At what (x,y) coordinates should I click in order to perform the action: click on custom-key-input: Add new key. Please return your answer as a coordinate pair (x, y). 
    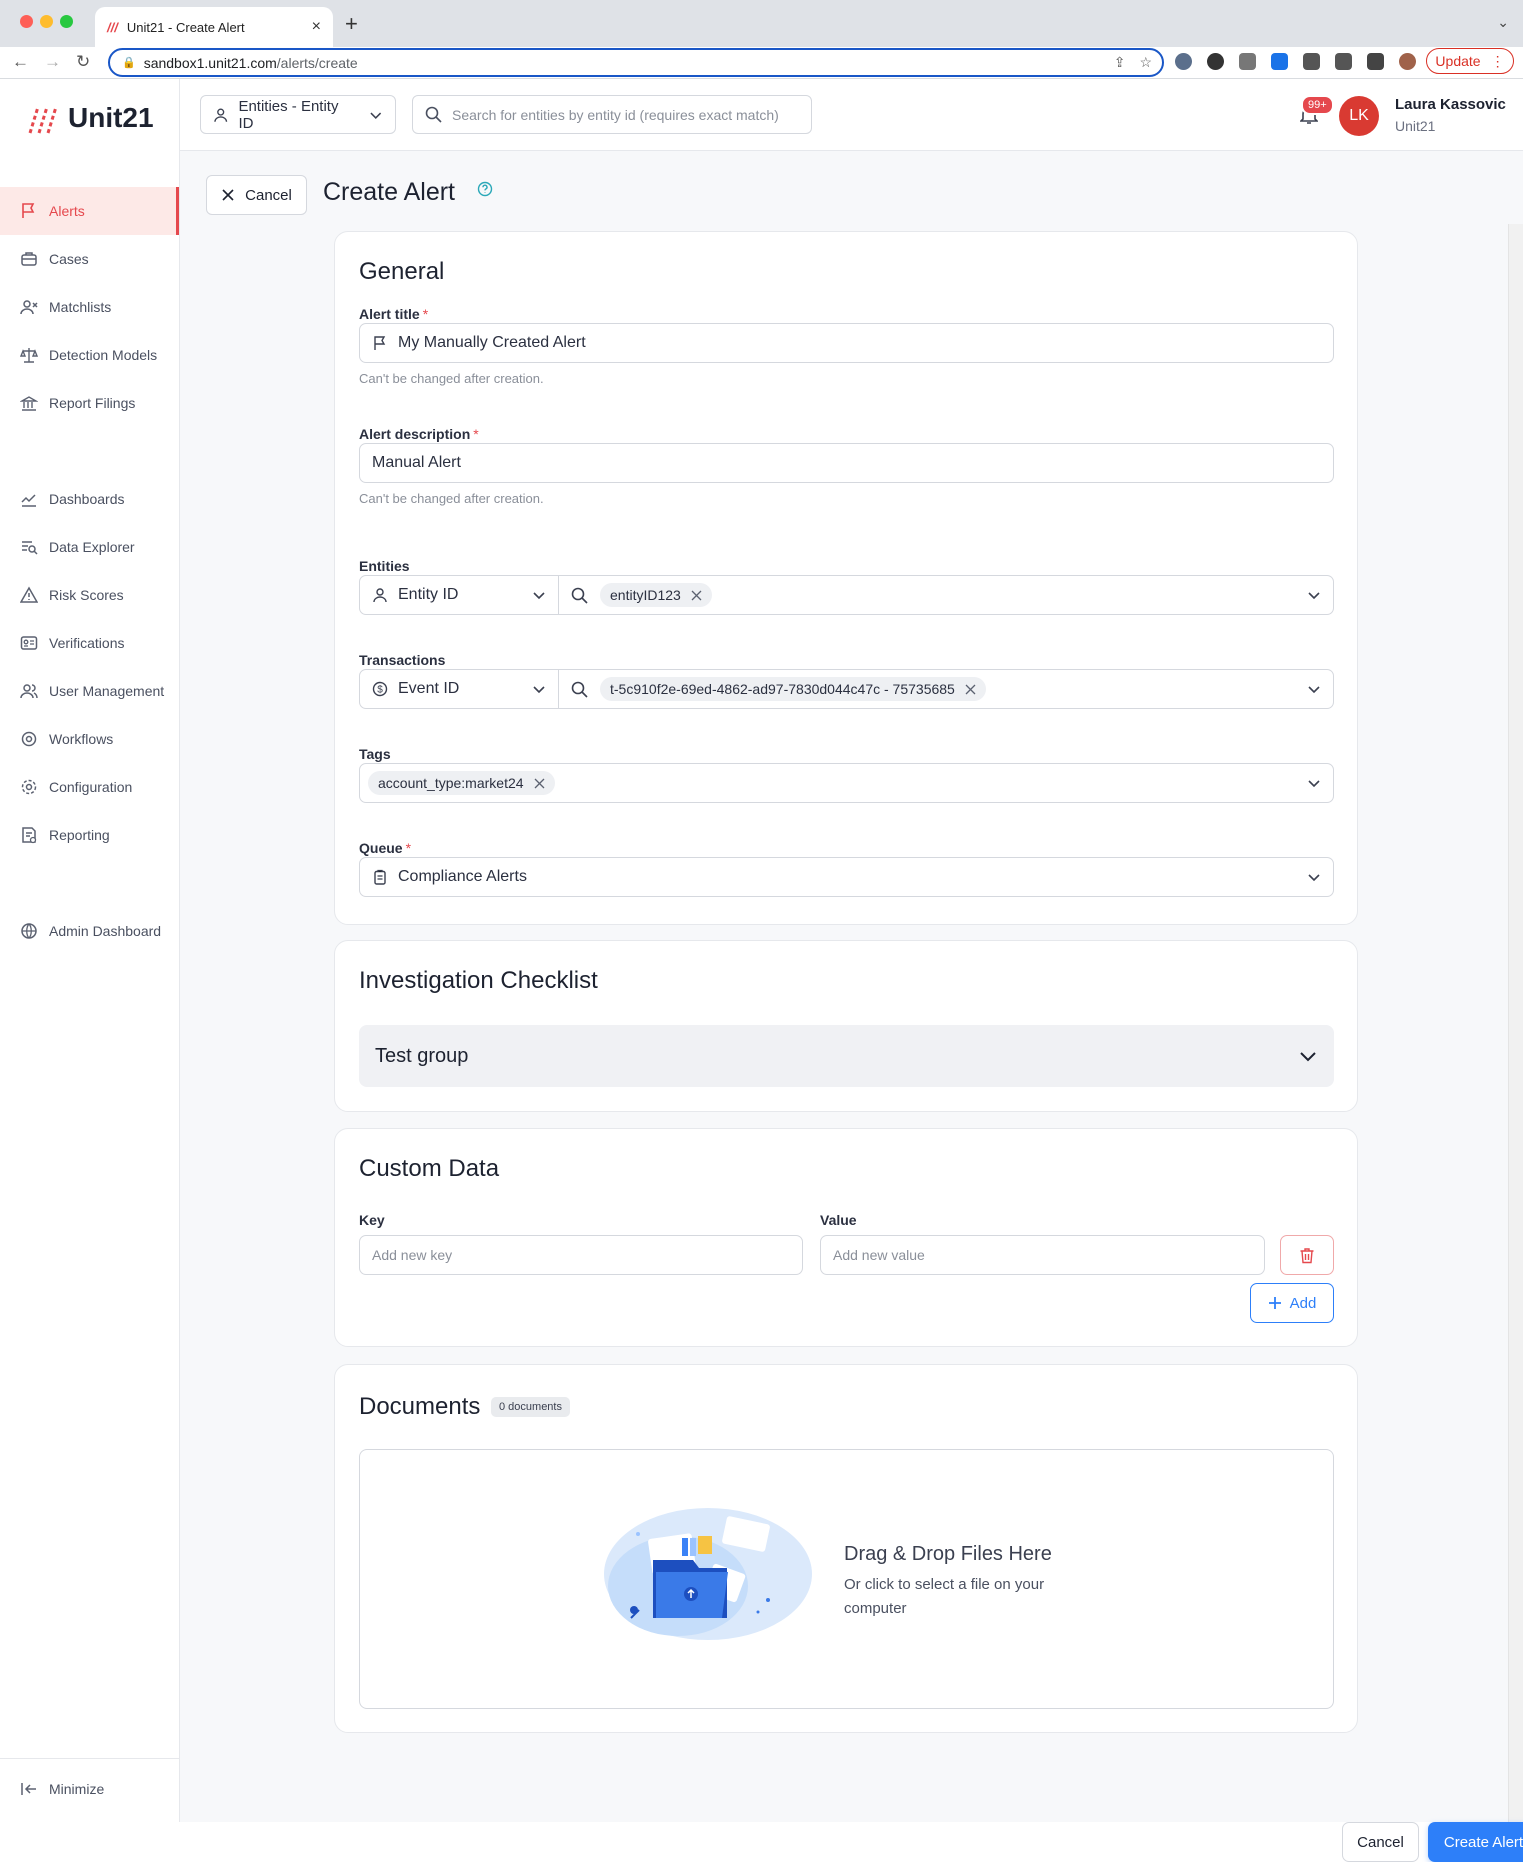
    Looking at the image, I should click on (581, 1255).